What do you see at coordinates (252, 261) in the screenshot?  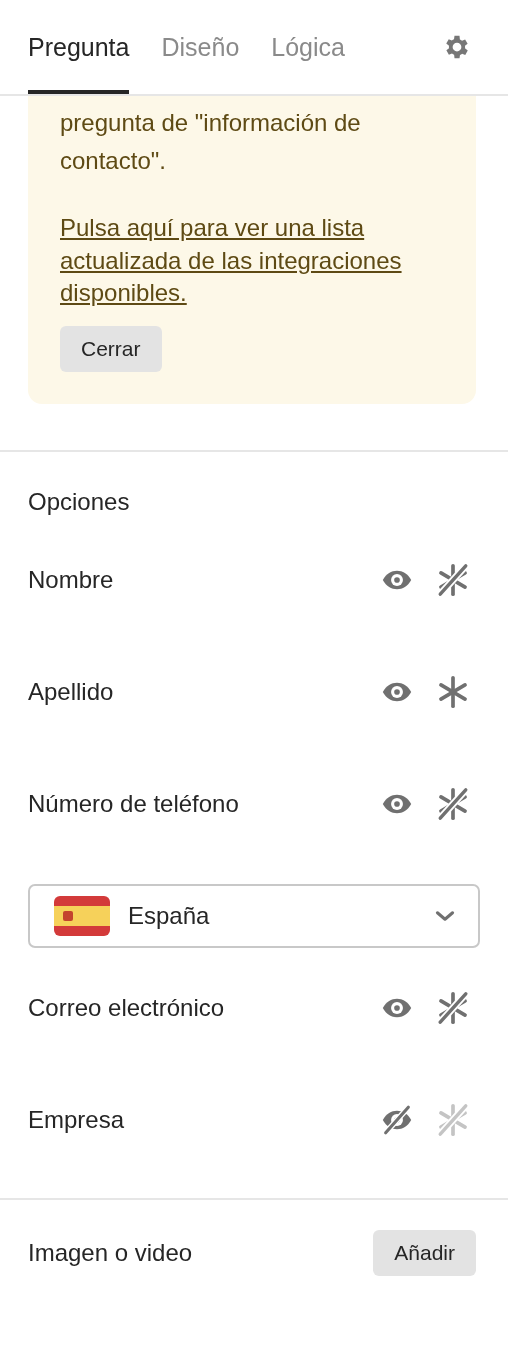 I see `link: Pulsa aquí para ver una lista actualizada de las integraciones disponibles.` at bounding box center [252, 261].